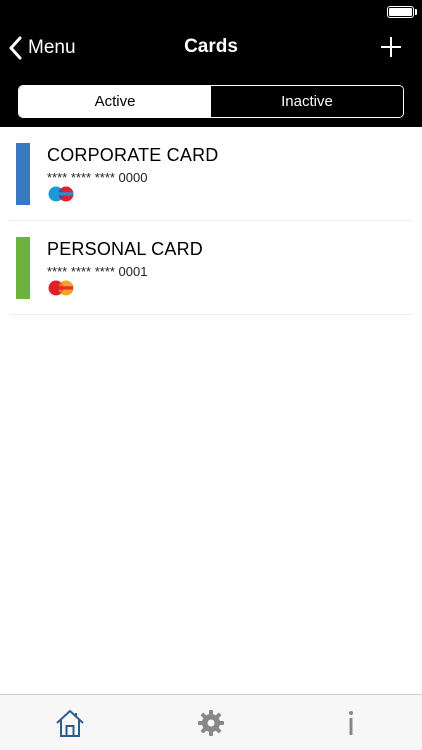 This screenshot has width=422, height=750. What do you see at coordinates (416, 12) in the screenshot?
I see `battery-tip` at bounding box center [416, 12].